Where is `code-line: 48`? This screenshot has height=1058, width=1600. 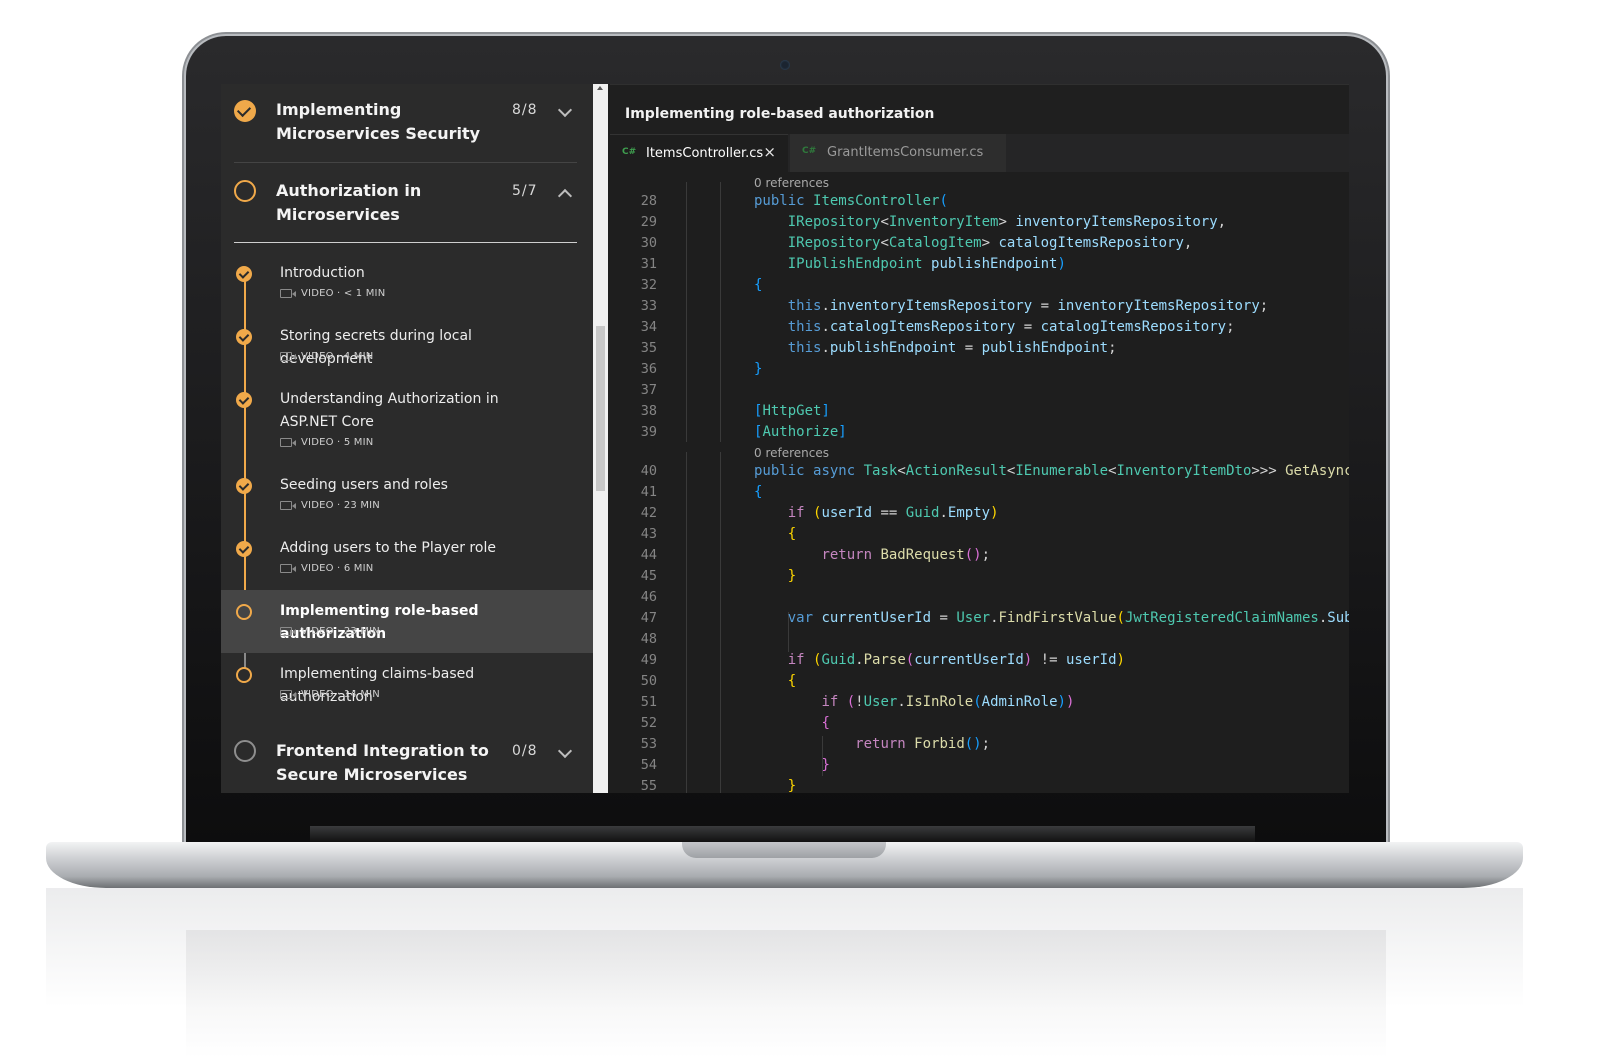 code-line: 48 is located at coordinates (979, 639).